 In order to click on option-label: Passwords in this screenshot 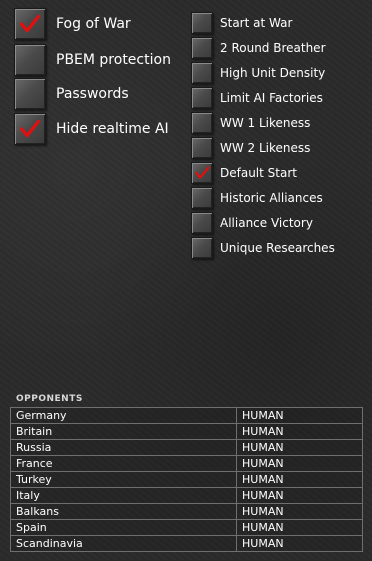, I will do `click(92, 94)`.